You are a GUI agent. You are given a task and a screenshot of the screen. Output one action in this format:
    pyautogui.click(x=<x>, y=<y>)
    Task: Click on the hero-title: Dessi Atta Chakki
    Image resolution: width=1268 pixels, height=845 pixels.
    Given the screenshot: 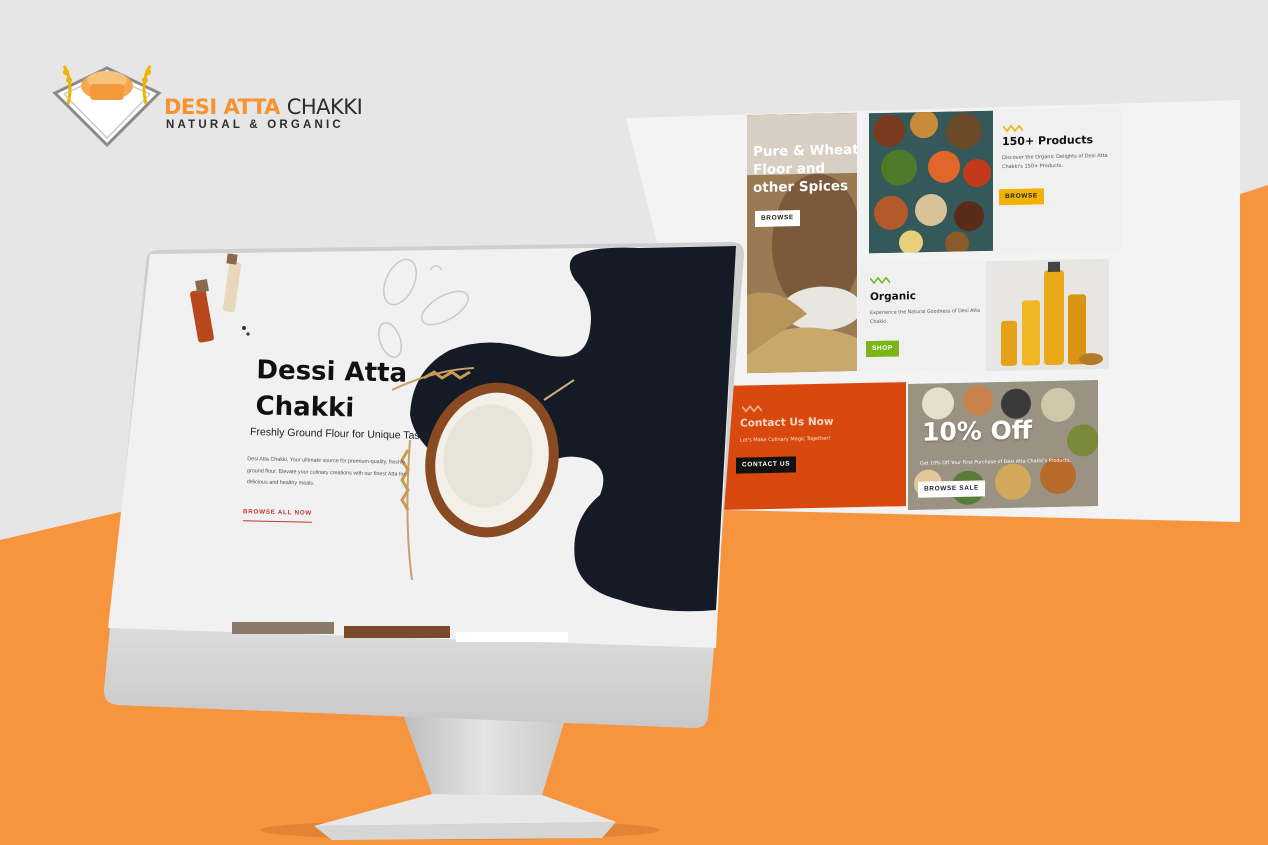 What is the action you would take?
    pyautogui.click(x=331, y=389)
    